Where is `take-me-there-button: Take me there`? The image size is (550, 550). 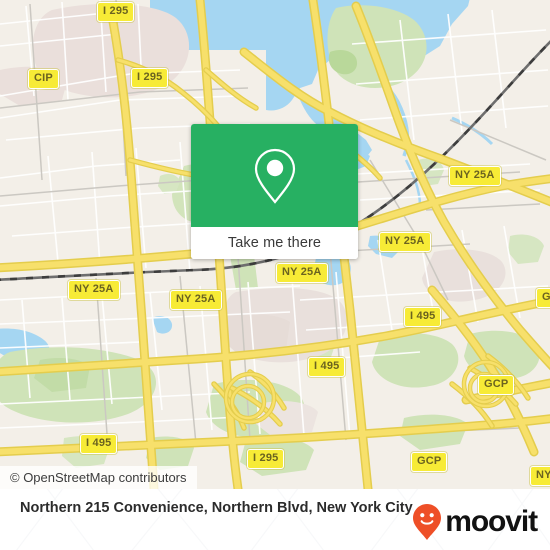
take-me-there-button: Take me there is located at coordinates (274, 243).